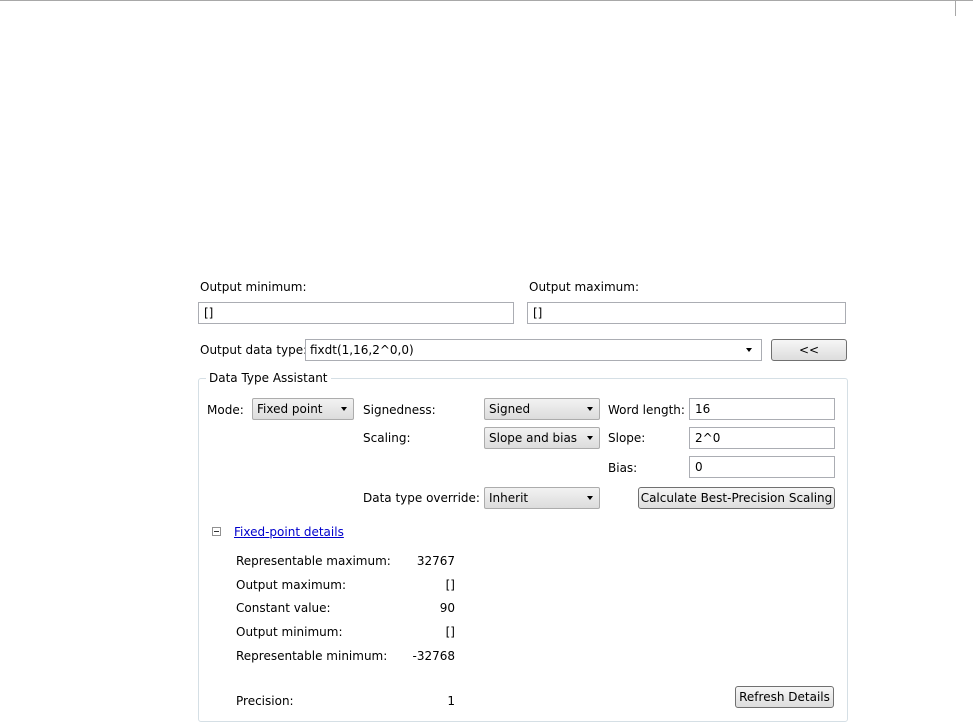  What do you see at coordinates (399, 410) in the screenshot?
I see `signedness-label: Signedness:` at bounding box center [399, 410].